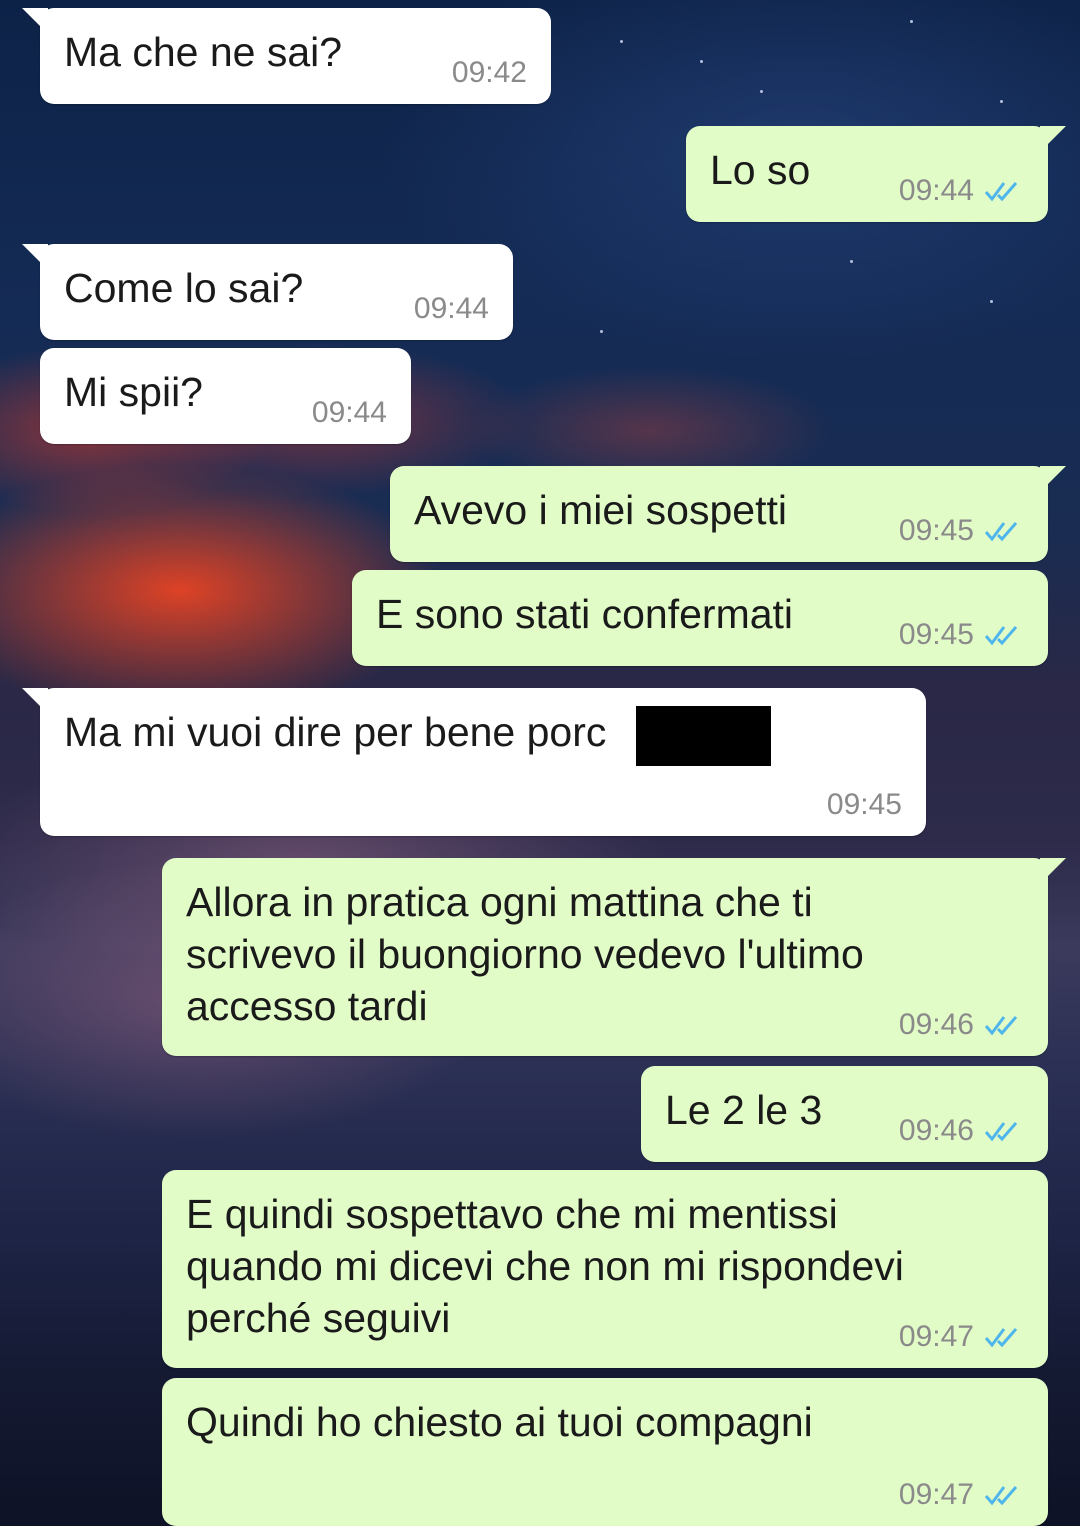 This screenshot has width=1080, height=1526. I want to click on message-time: 09:42, so click(489, 72).